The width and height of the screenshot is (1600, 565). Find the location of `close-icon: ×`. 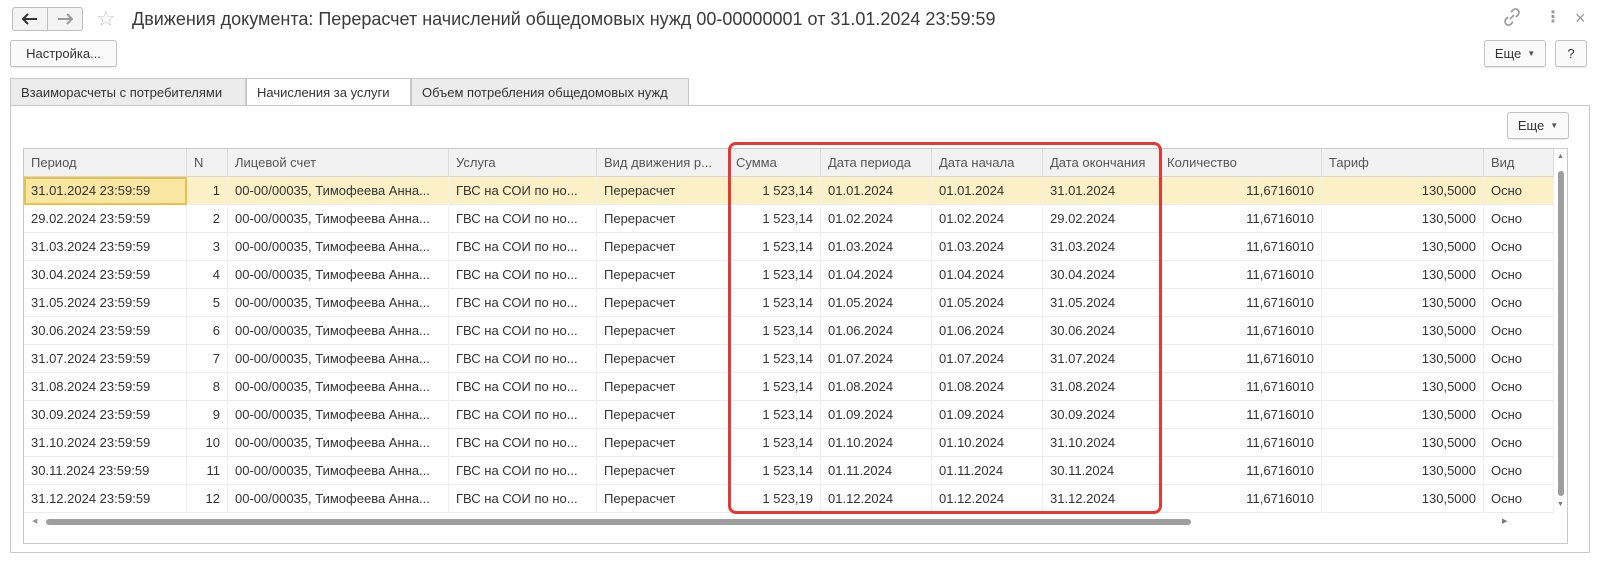

close-icon: × is located at coordinates (1580, 18).